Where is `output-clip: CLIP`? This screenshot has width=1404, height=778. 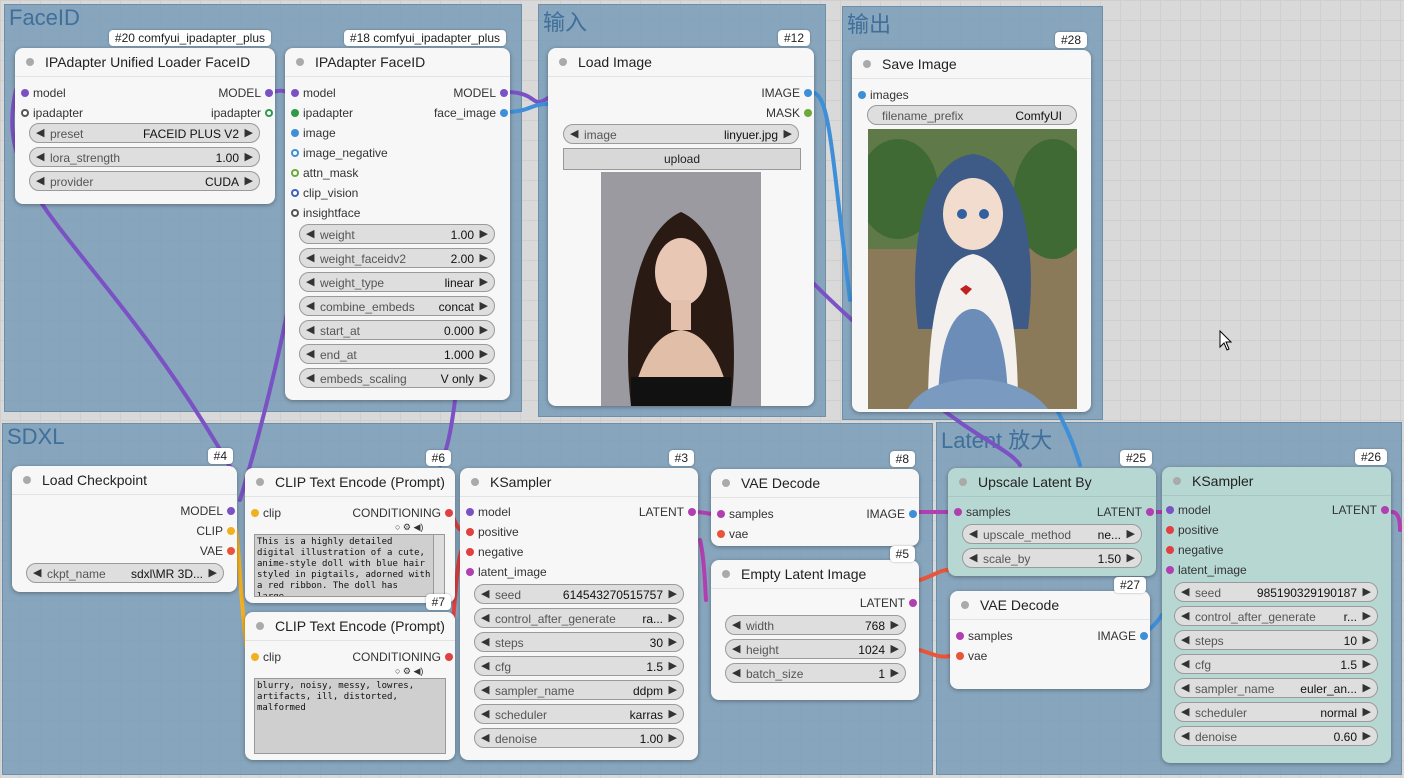
output-clip: CLIP is located at coordinates (215, 531).